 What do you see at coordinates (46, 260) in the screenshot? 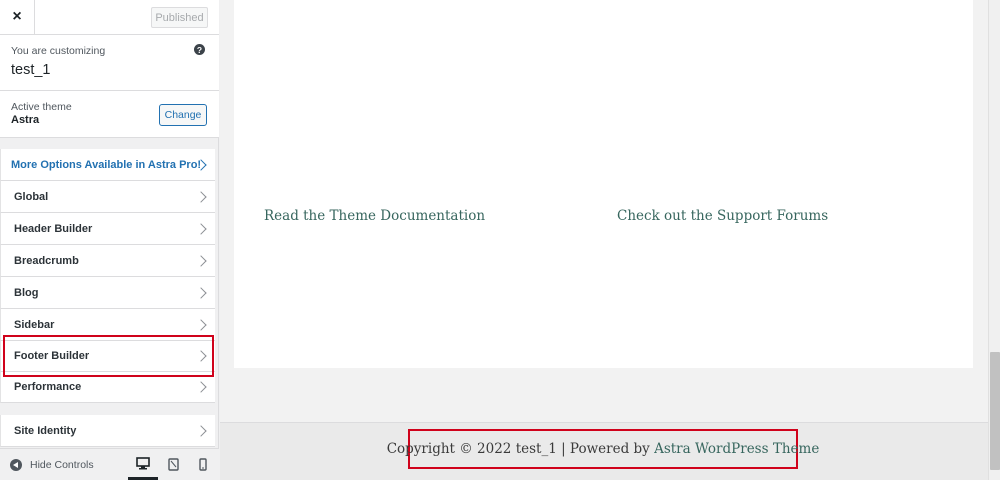
I see `section-label: Breadcrumb` at bounding box center [46, 260].